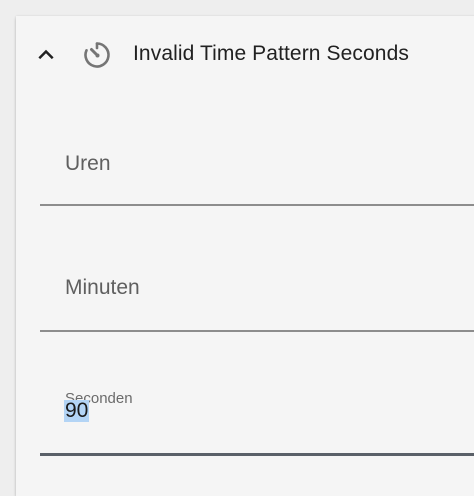 This screenshot has height=496, width=474. What do you see at coordinates (257, 205) in the screenshot?
I see `hours-underline` at bounding box center [257, 205].